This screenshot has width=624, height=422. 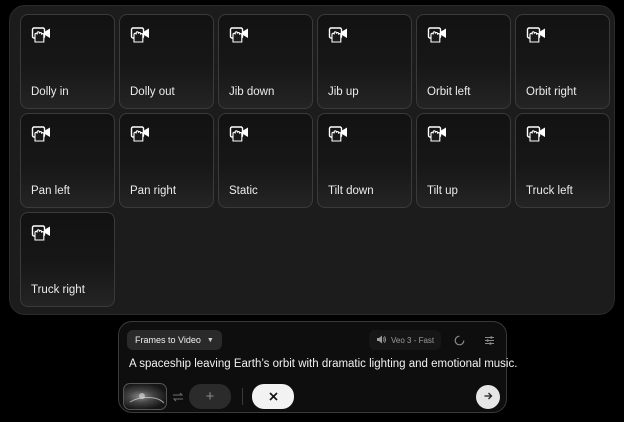 I want to click on model-label: Veo 3 - Fast, so click(x=413, y=340).